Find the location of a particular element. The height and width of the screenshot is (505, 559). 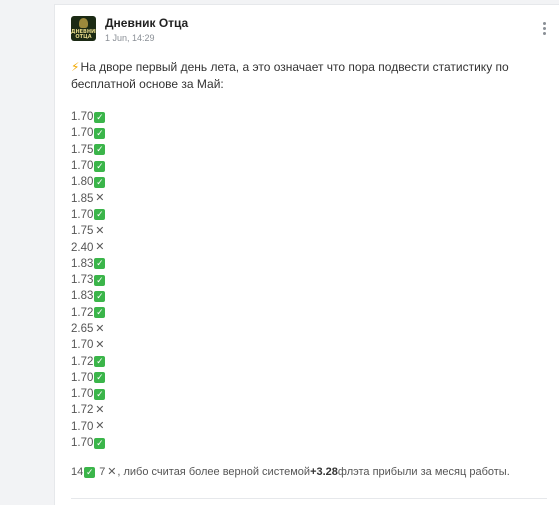

summary-losses: 7 is located at coordinates (102, 472).